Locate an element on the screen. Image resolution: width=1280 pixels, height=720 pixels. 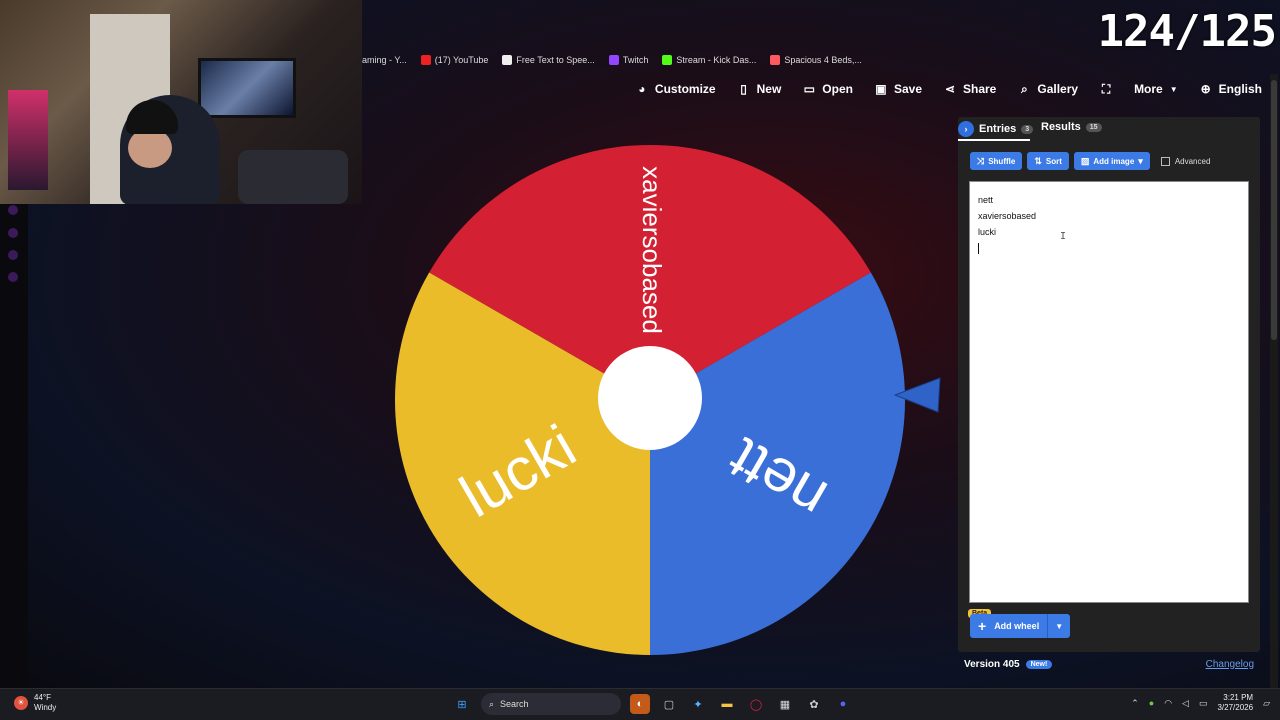
tab-entries: › Entries 3 is located at coordinates (996, 129).